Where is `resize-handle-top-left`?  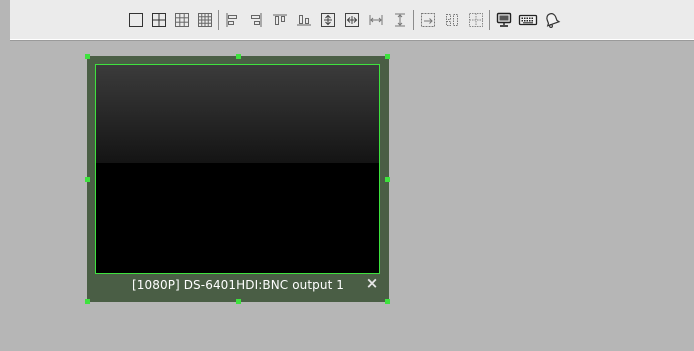 resize-handle-top-left is located at coordinates (87, 56).